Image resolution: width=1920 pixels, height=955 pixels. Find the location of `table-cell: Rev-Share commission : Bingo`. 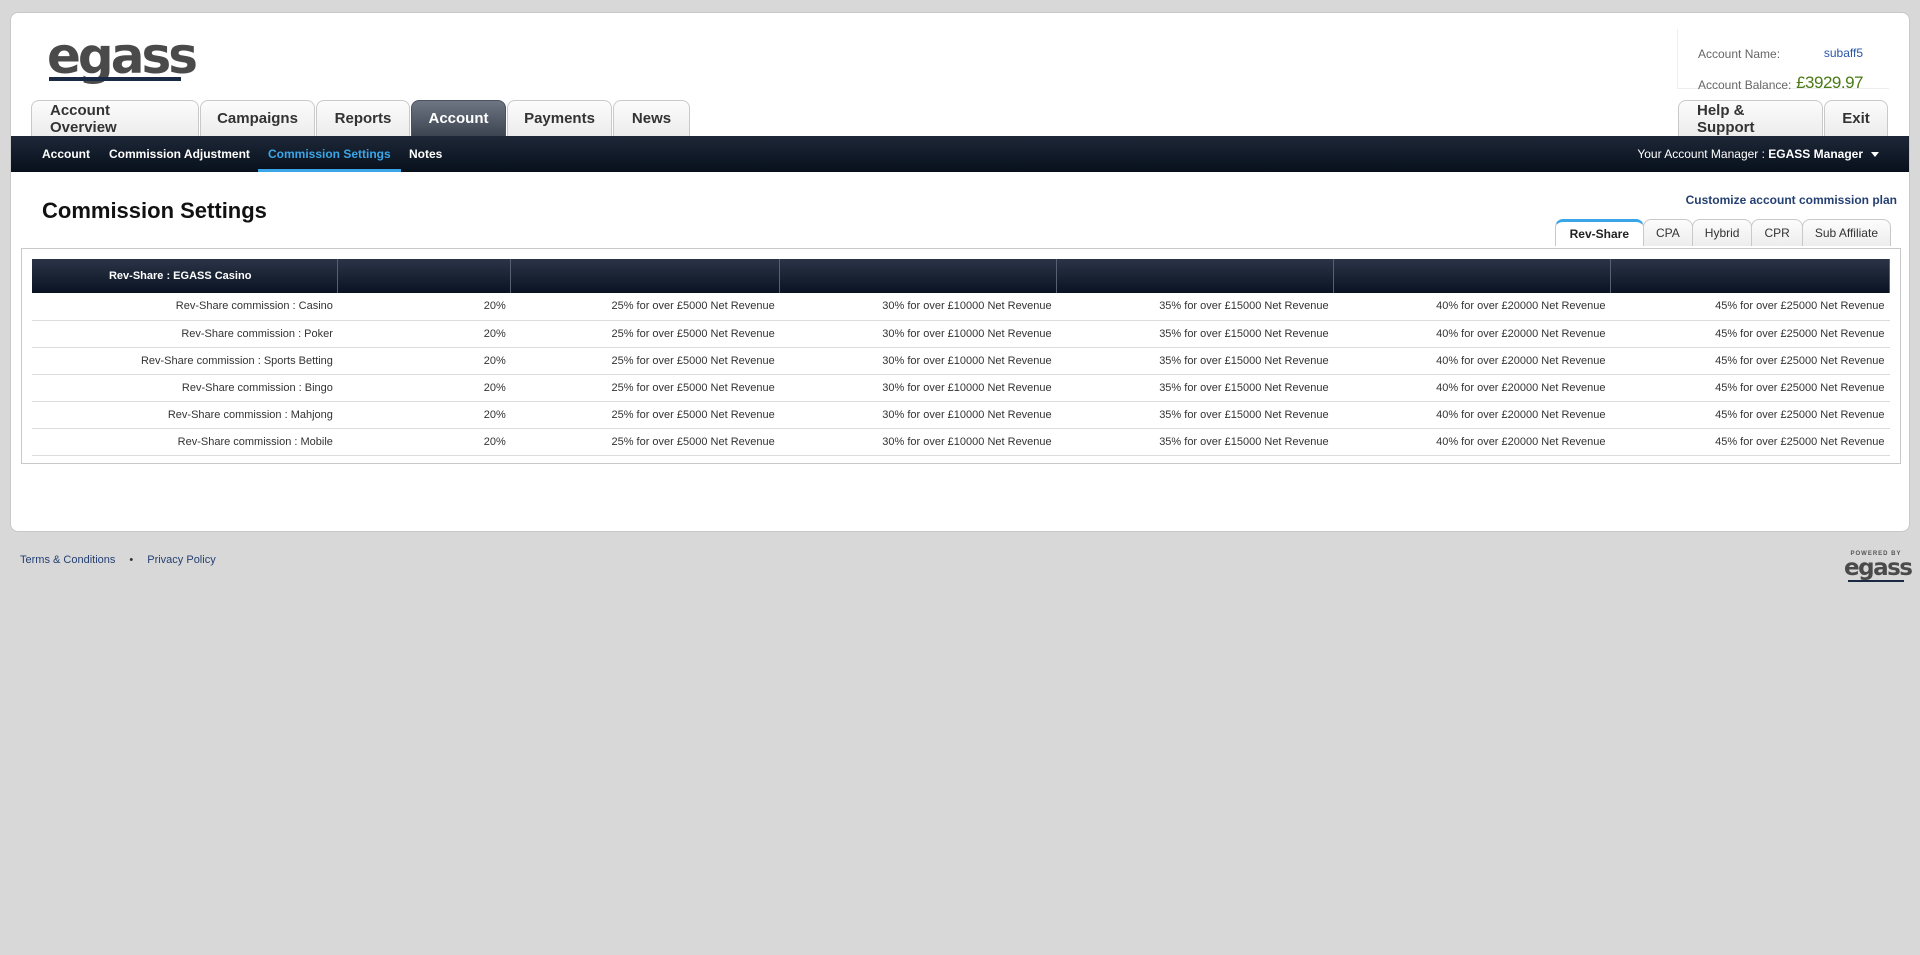

table-cell: Rev-Share commission : Bingo is located at coordinates (185, 388).